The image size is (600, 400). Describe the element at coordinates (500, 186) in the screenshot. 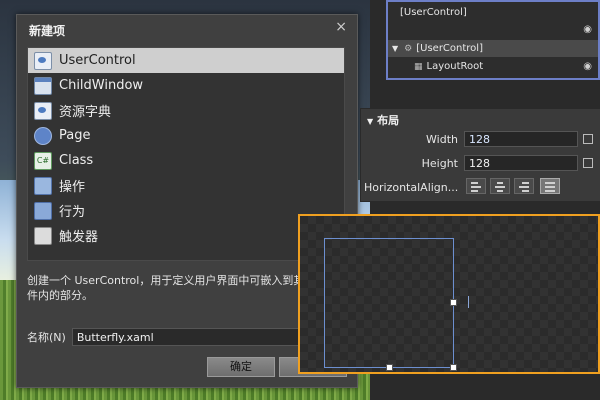

I see `align-center-button` at that location.